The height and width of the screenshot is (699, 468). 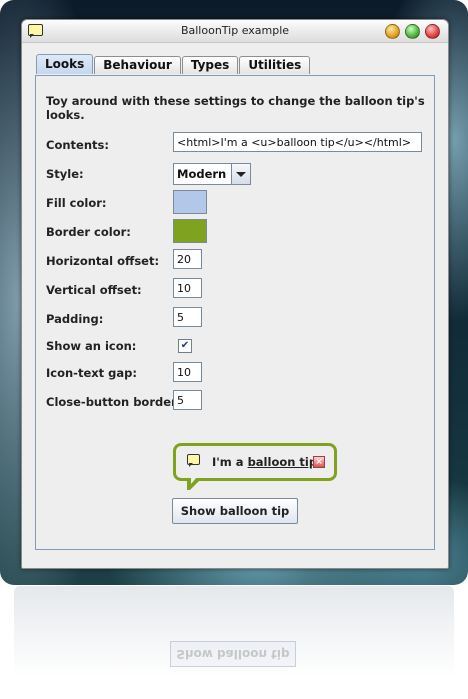 What do you see at coordinates (76, 203) in the screenshot?
I see `fill-color-label: Fill color:` at bounding box center [76, 203].